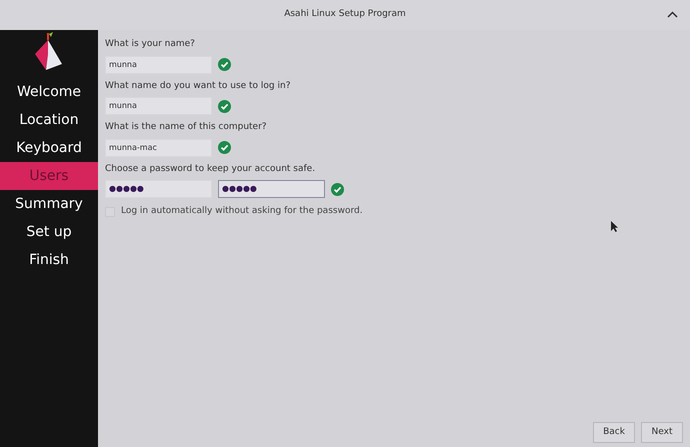  I want to click on checkbox-label: Log in automatically without asking for the password., so click(242, 211).